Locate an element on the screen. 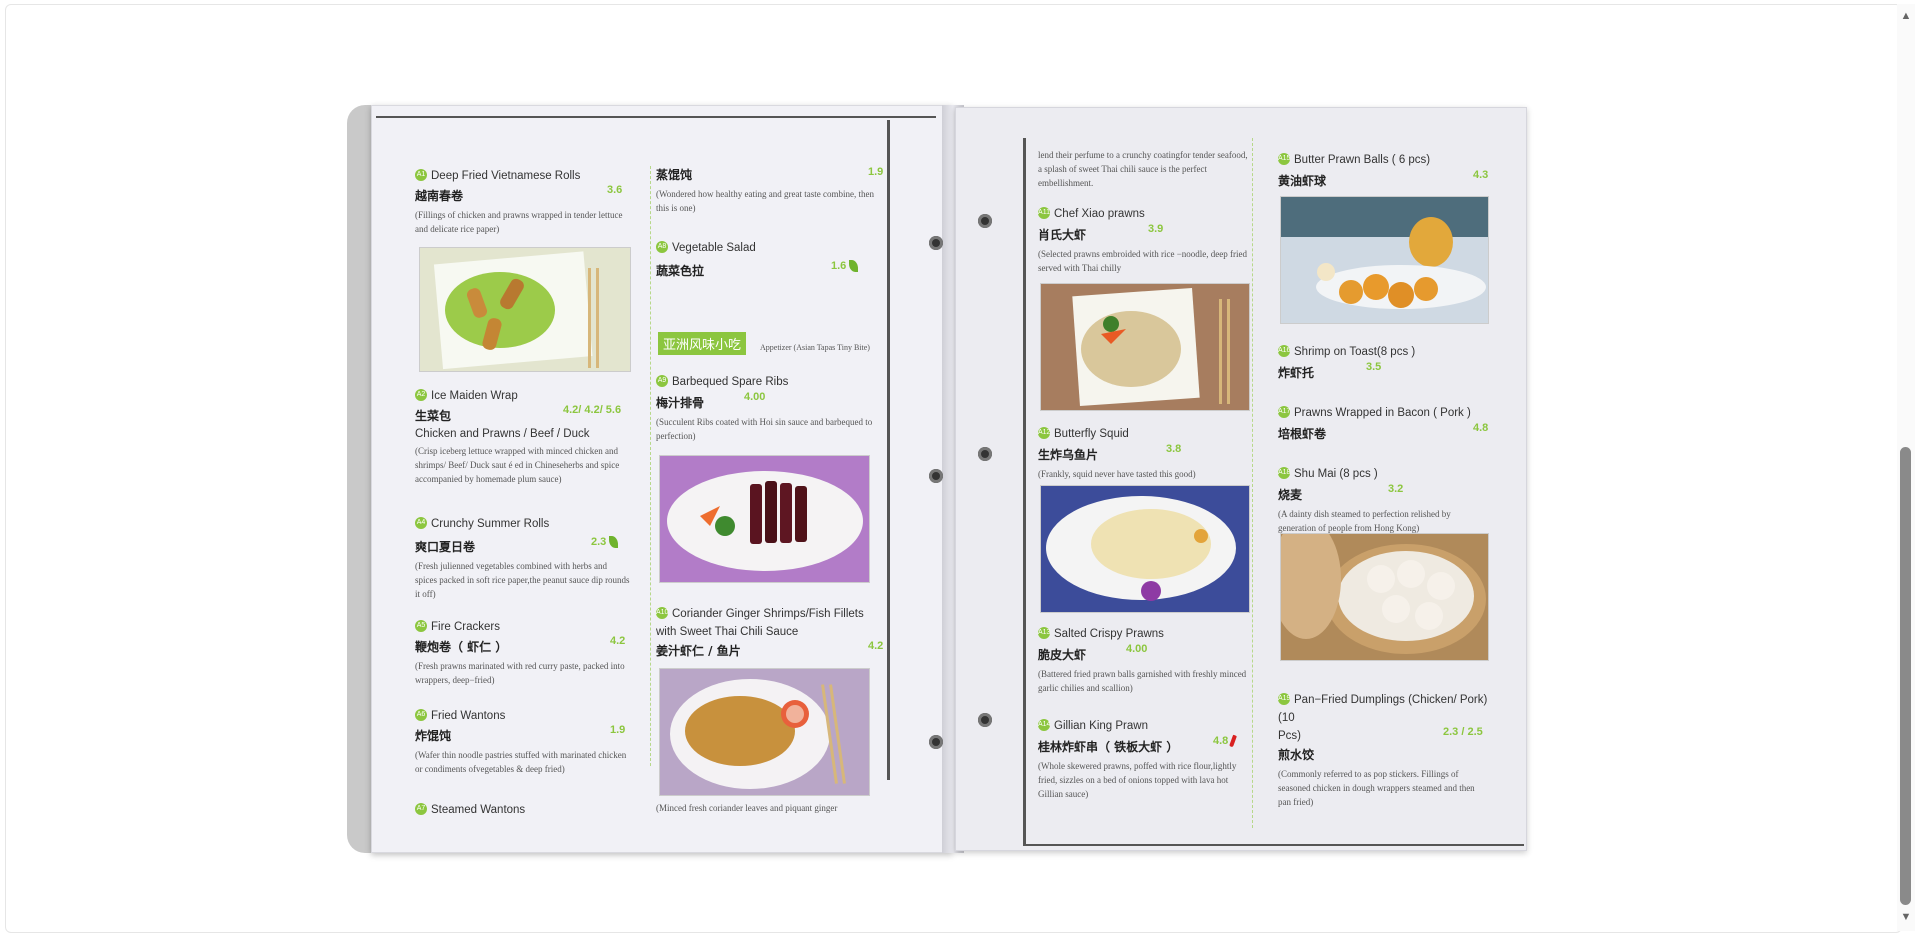 This screenshot has width=1920, height=937. item-name-zh: 黄油虾球 is located at coordinates (1302, 181).